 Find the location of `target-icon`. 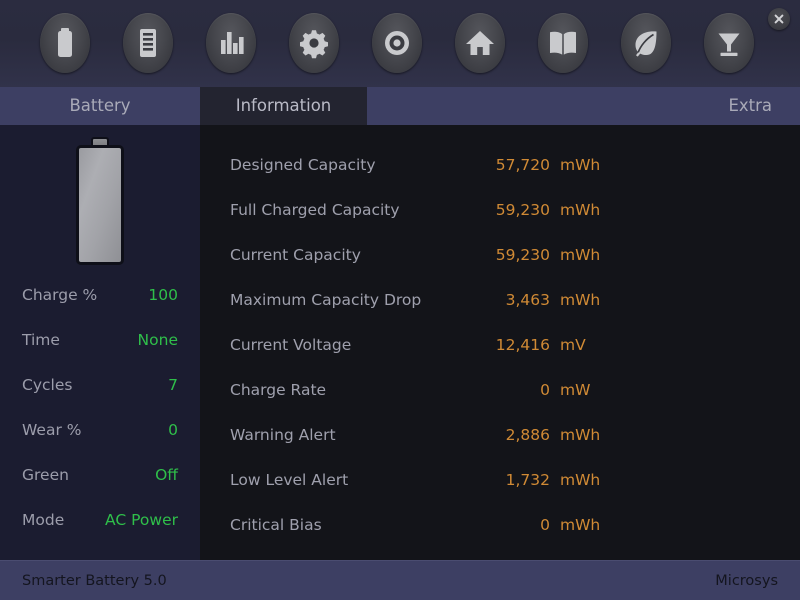

target-icon is located at coordinates (397, 43).